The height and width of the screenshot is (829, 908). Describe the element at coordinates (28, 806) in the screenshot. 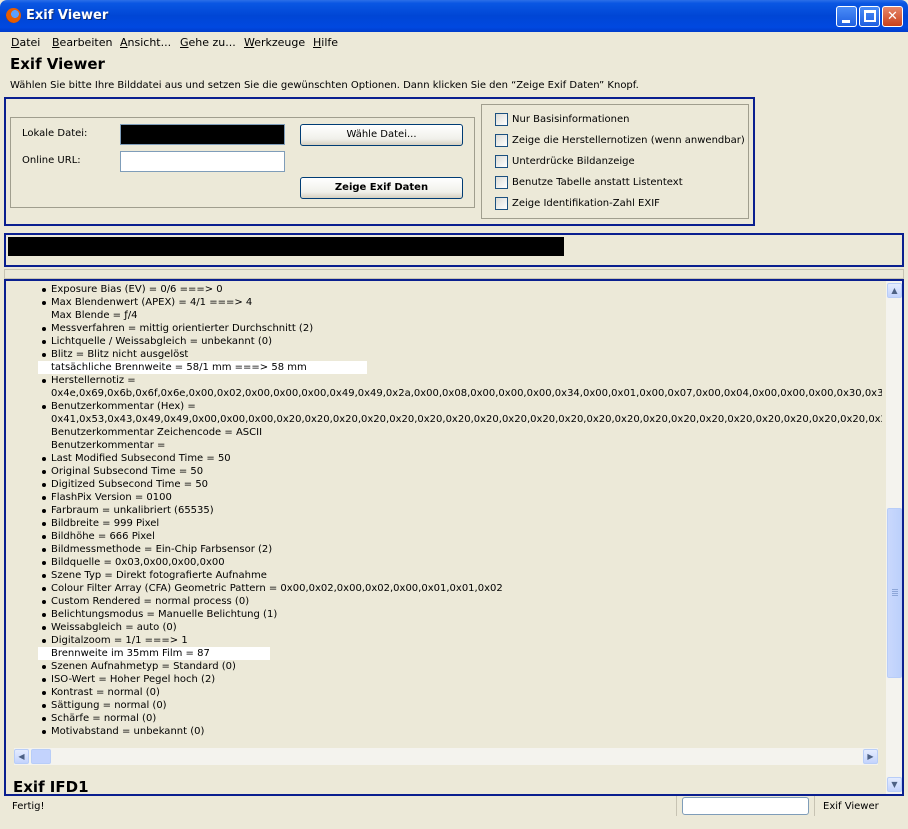

I see `status-text: Fertig!` at that location.